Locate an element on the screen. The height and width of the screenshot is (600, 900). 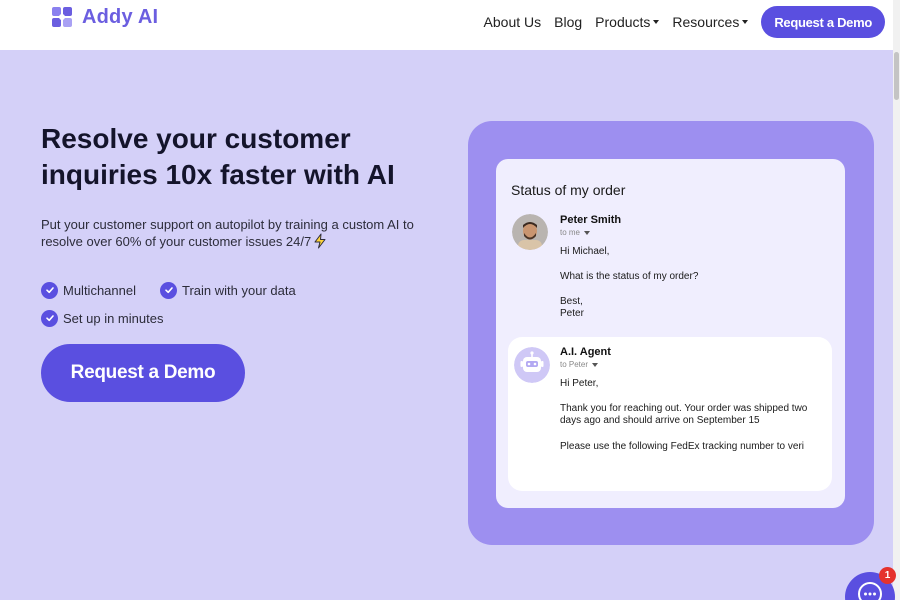
nav-products-label: Products is located at coordinates (623, 22).